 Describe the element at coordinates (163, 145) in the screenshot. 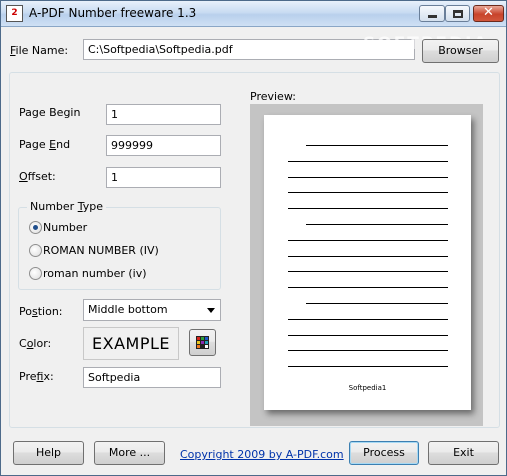

I see `page-end-input: 999999` at that location.